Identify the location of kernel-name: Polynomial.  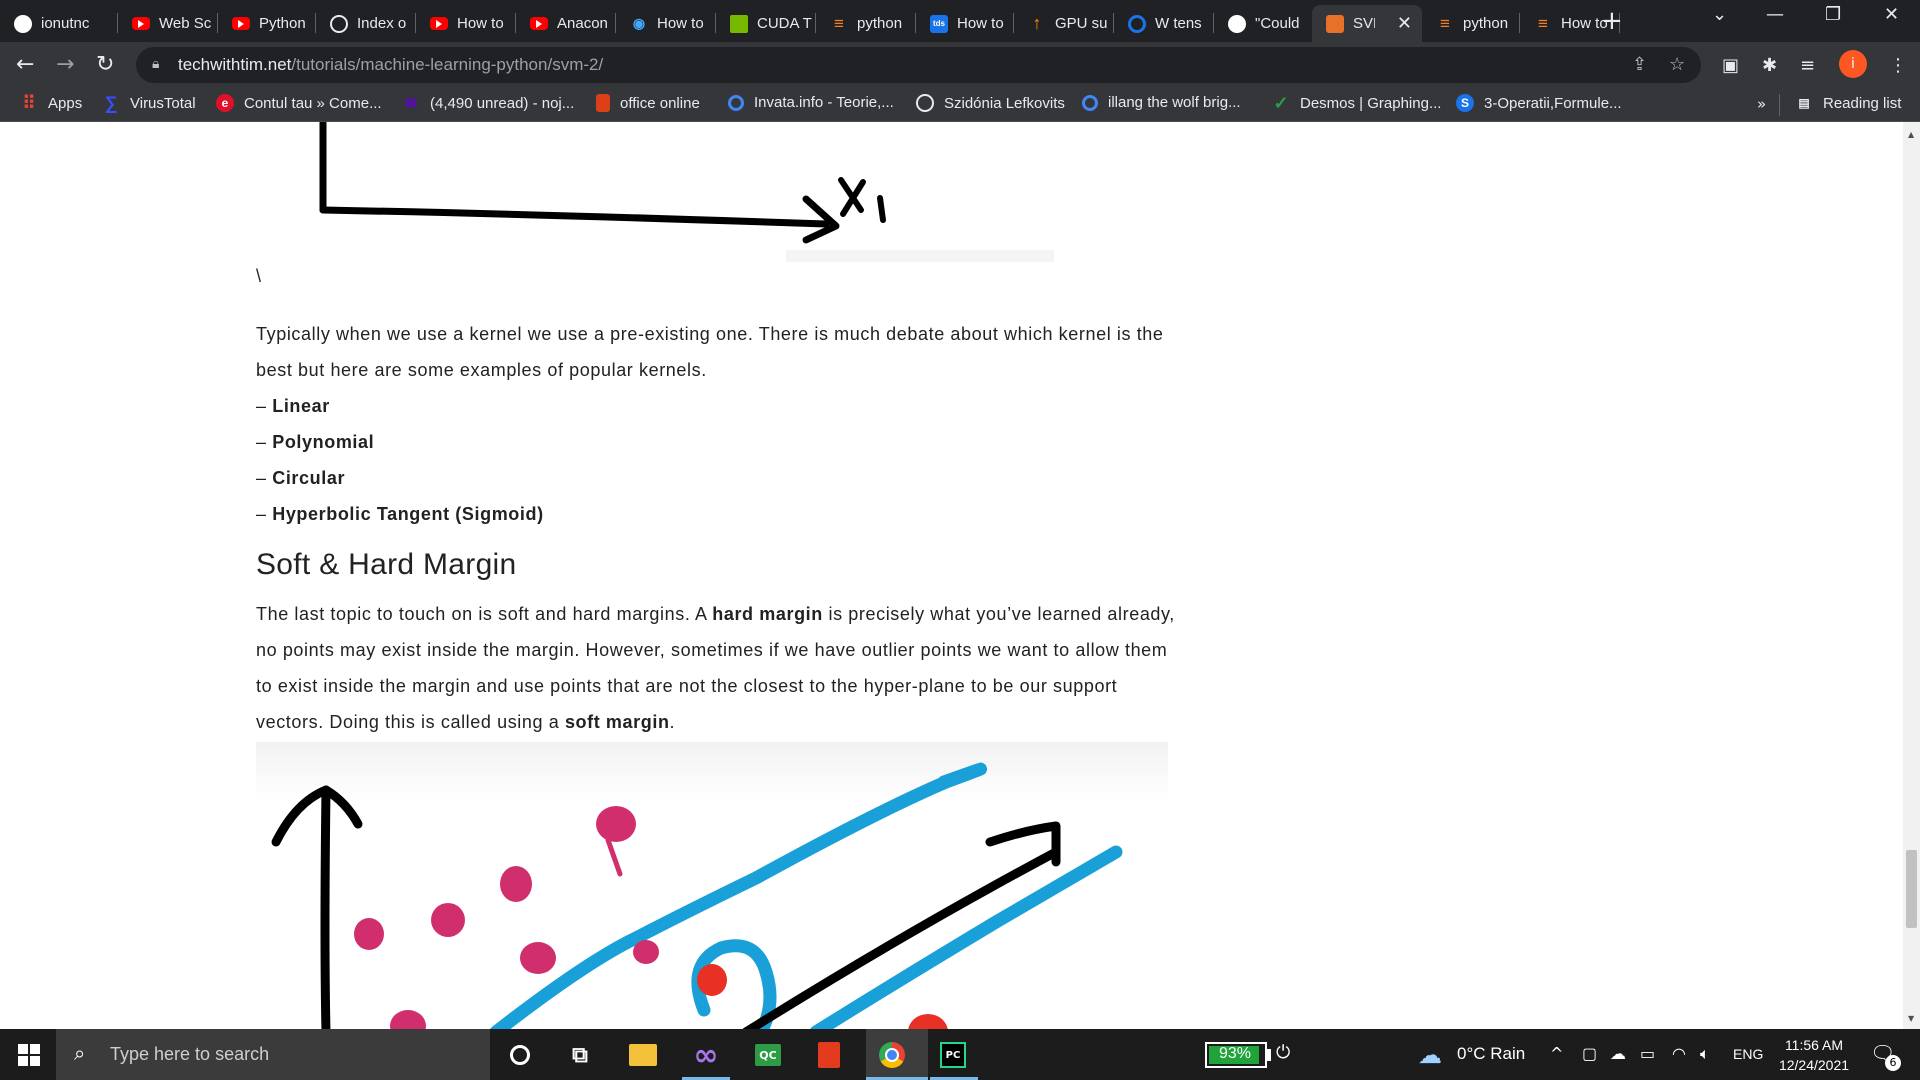
(323, 442).